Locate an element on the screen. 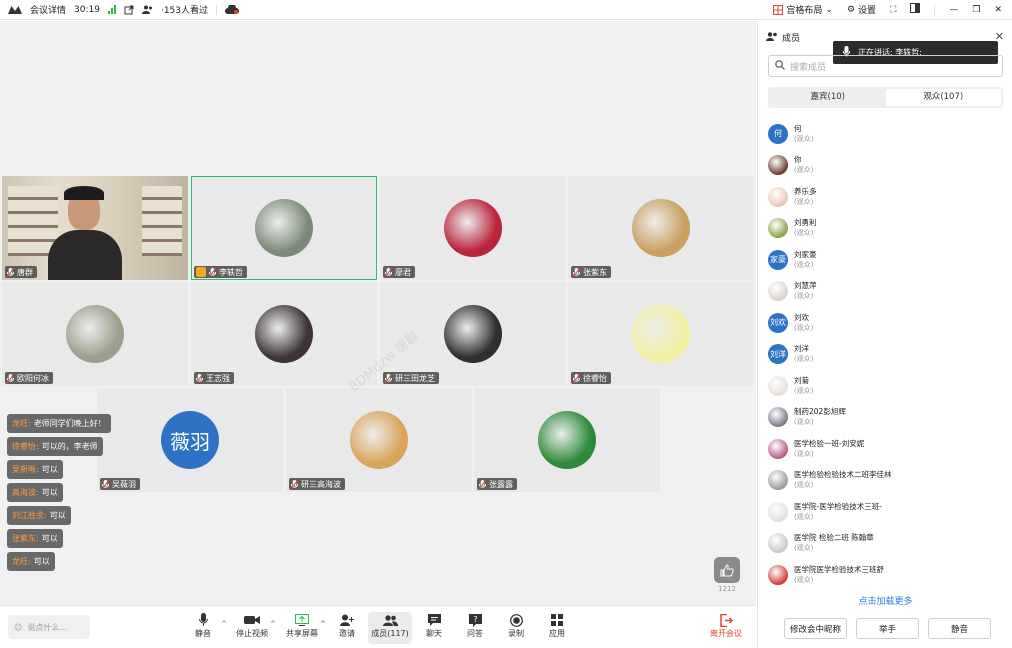  mute-button: 静音 ^ is located at coordinates (204, 628).